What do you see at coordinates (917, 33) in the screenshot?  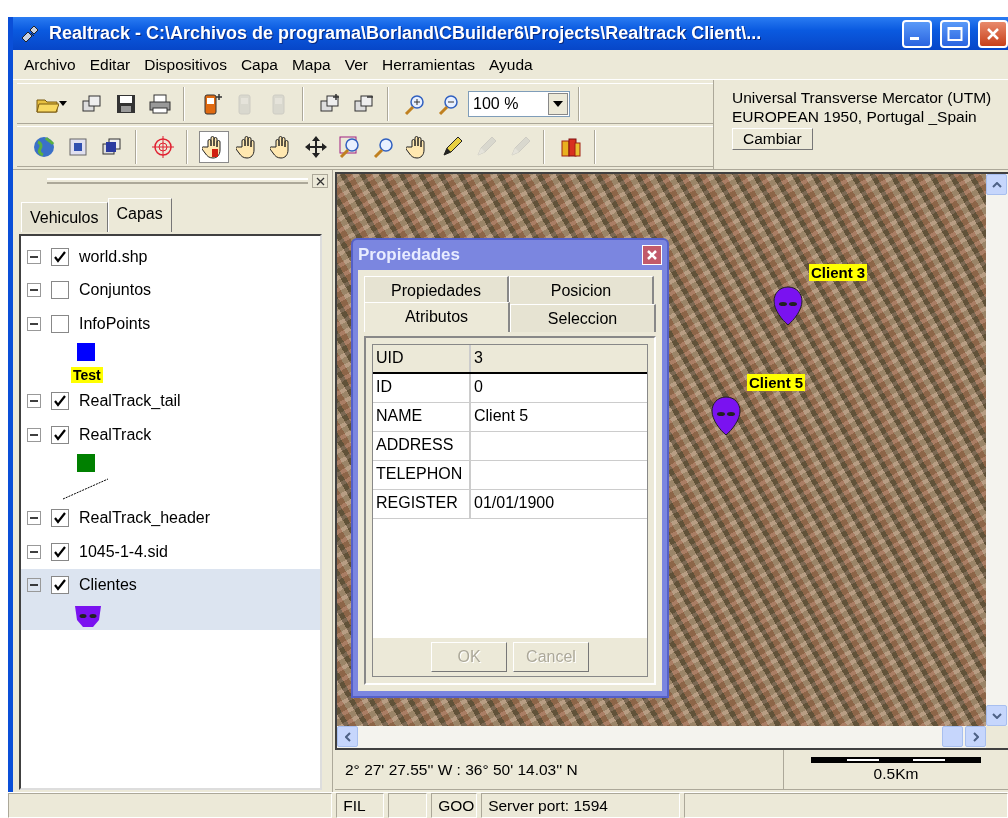 I see `minimize-button` at bounding box center [917, 33].